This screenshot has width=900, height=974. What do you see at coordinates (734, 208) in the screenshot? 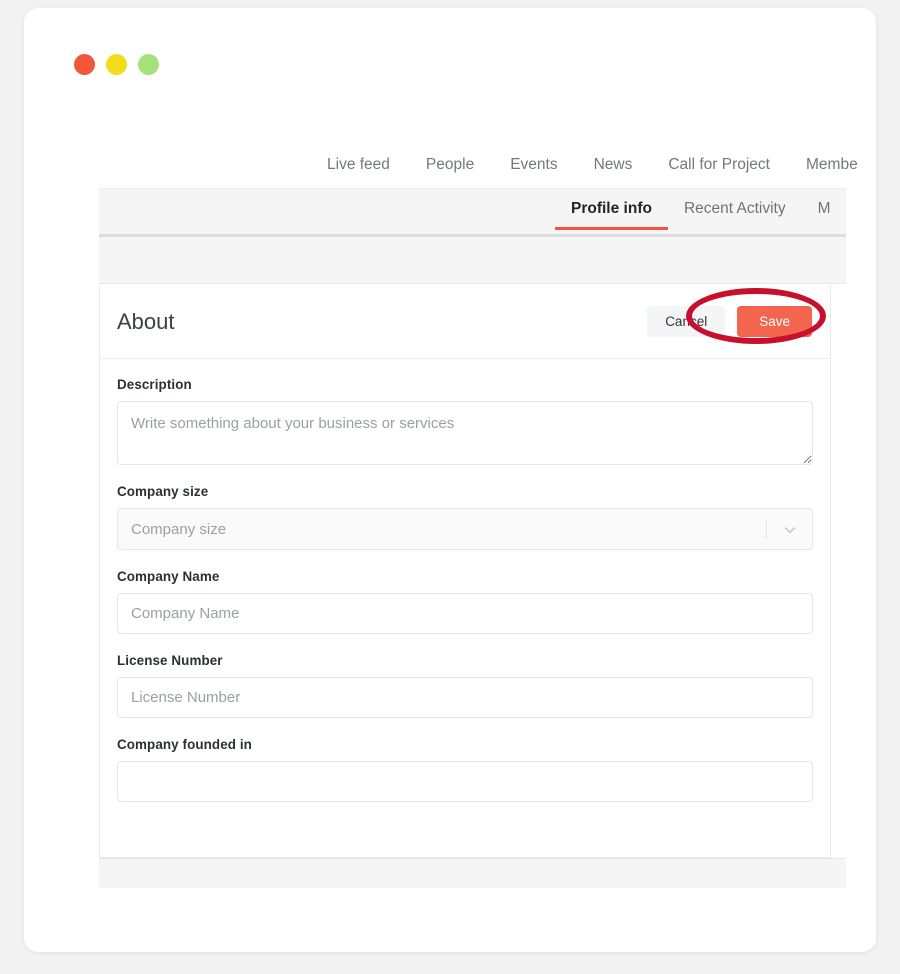
I see `tab-recent-activity-label: Recent Activity` at bounding box center [734, 208].